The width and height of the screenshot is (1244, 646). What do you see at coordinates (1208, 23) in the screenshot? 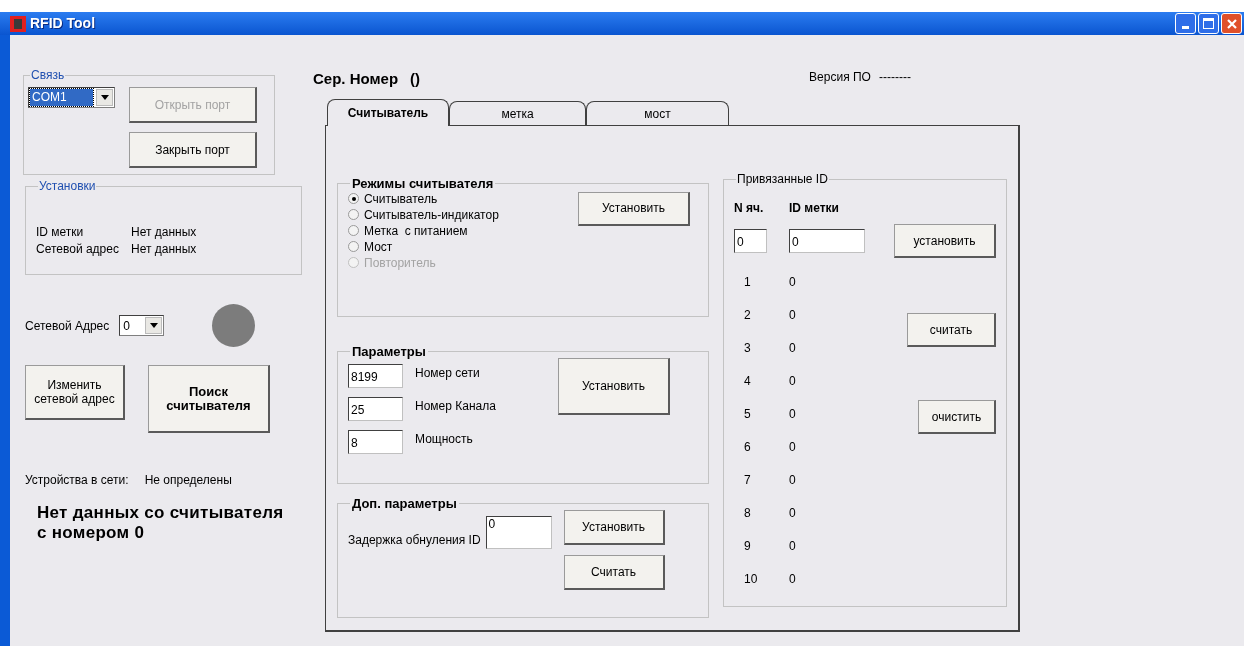
I see `maximize-button` at bounding box center [1208, 23].